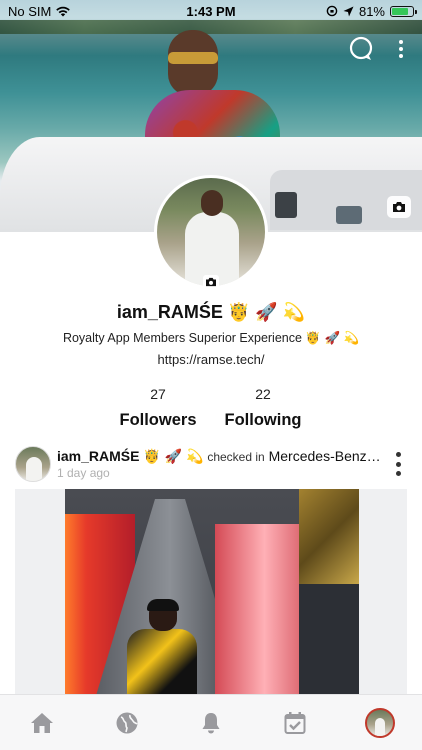 This screenshot has height=750, width=422. I want to click on status-right: 81%, so click(371, 11).